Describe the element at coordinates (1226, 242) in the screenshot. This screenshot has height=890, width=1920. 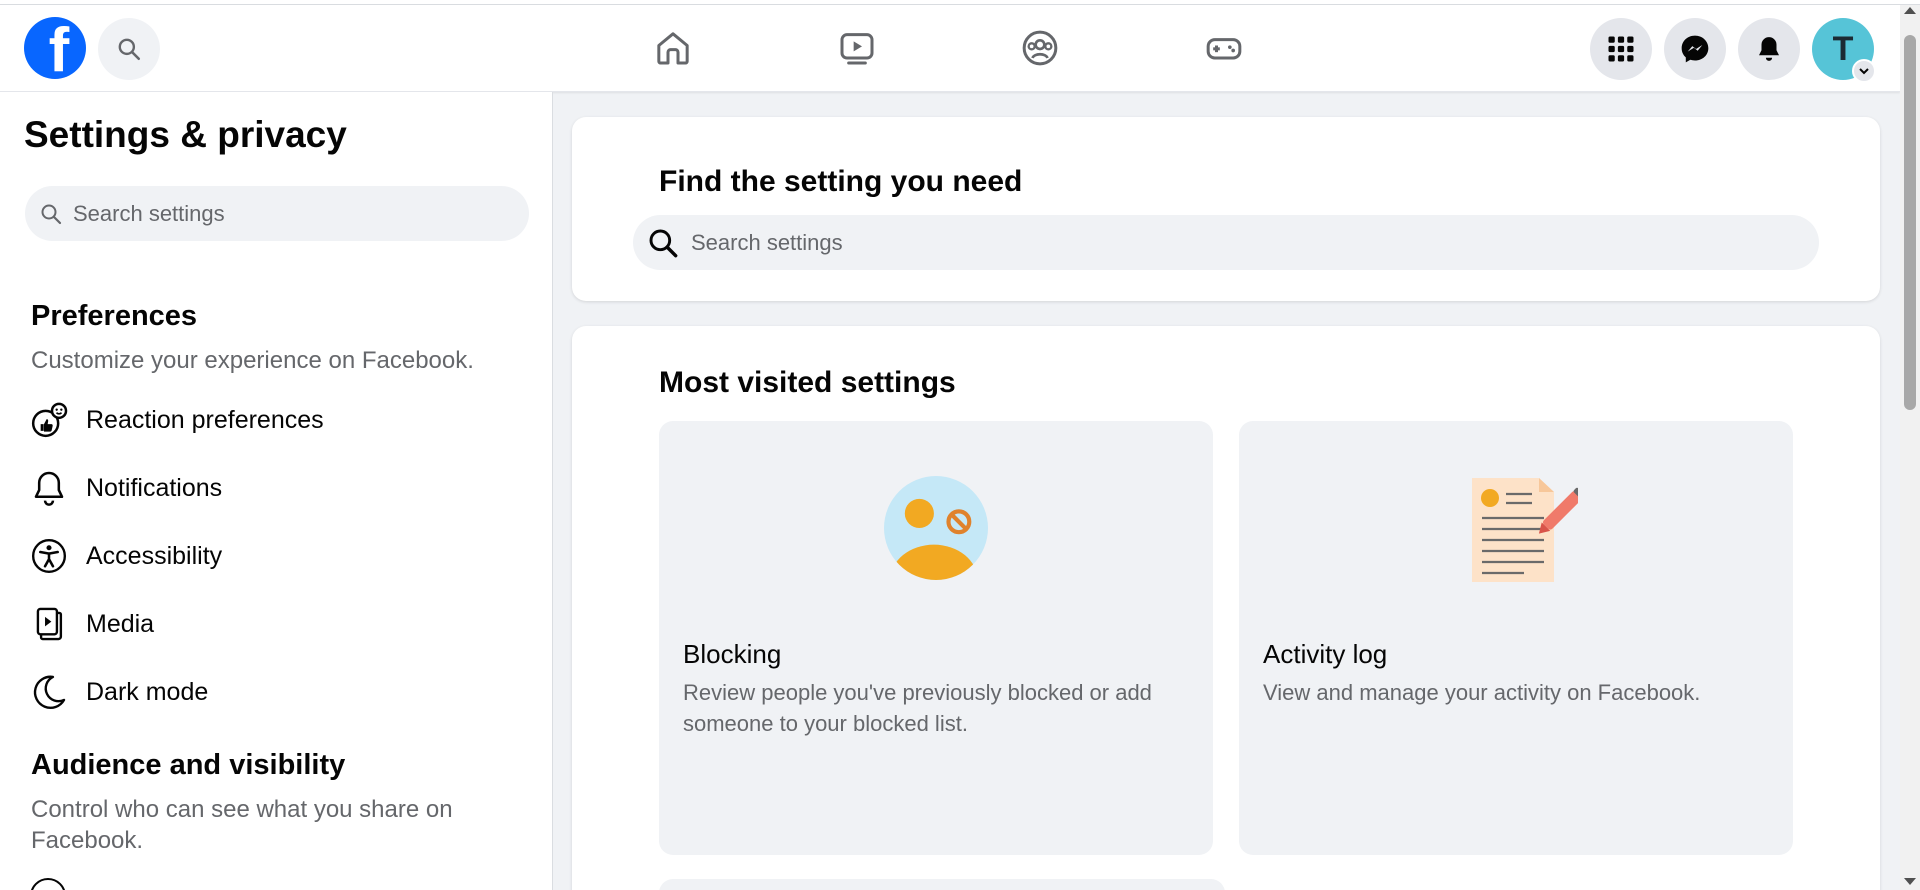
I see `main-search-input: Search settings` at that location.